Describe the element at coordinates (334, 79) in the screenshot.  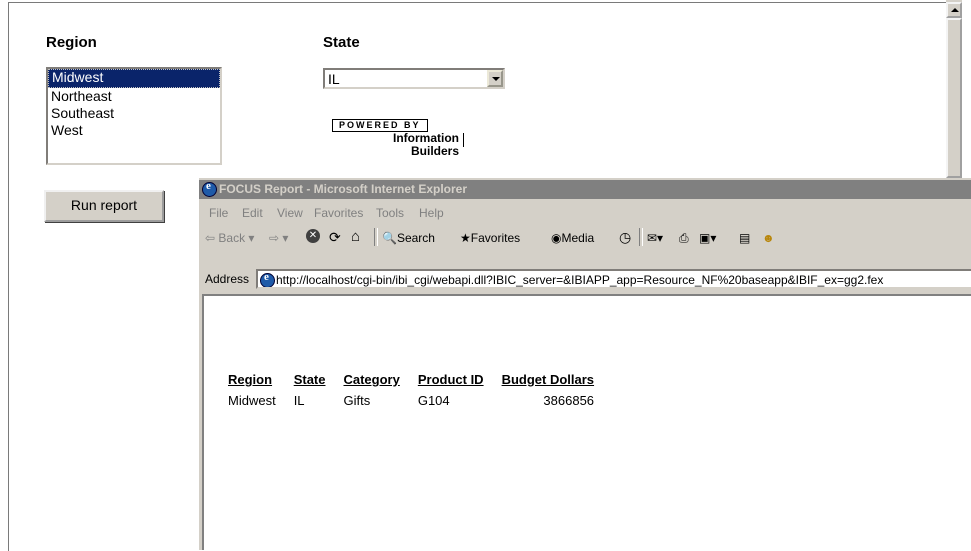
I see `state-value: IL` at that location.